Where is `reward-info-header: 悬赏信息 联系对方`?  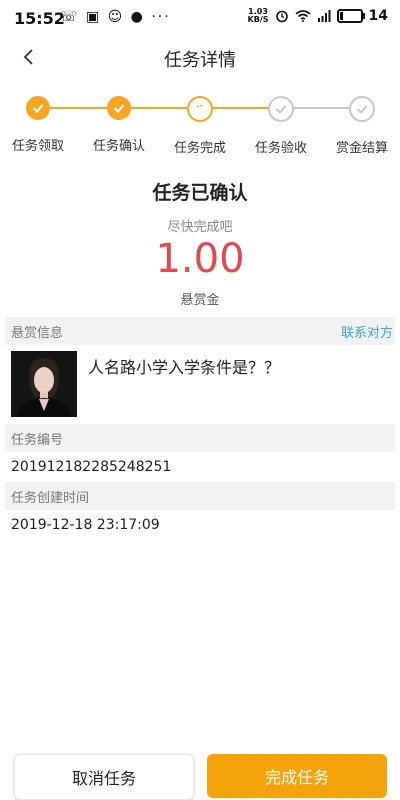 reward-info-header: 悬赏信息 联系对方 is located at coordinates (200, 331).